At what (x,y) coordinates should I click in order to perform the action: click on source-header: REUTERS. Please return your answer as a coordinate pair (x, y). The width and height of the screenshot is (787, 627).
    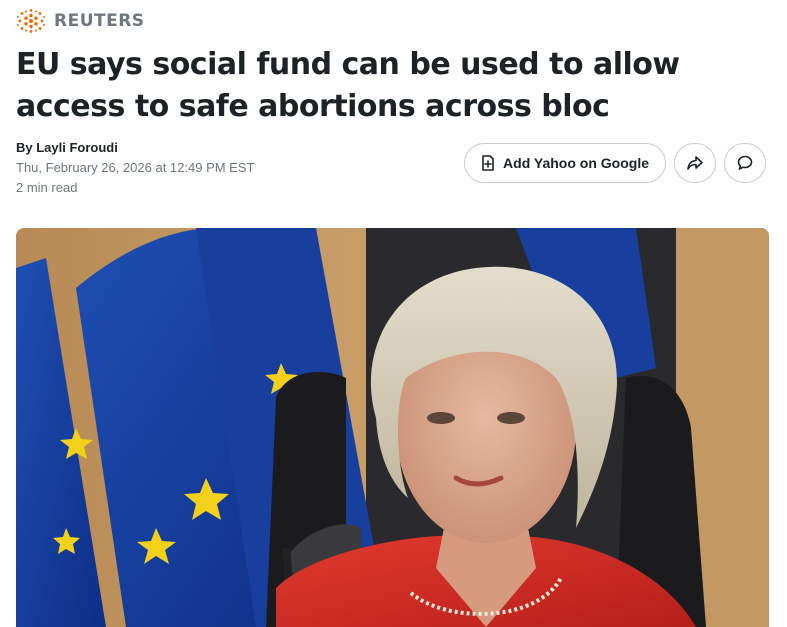
    Looking at the image, I should click on (80, 21).